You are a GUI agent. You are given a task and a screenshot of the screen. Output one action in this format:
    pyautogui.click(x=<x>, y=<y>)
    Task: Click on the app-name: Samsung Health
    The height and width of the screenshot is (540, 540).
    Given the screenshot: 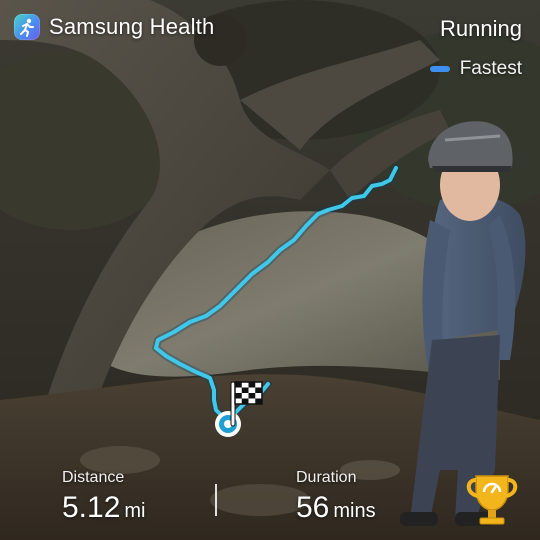 What is the action you would take?
    pyautogui.click(x=132, y=26)
    